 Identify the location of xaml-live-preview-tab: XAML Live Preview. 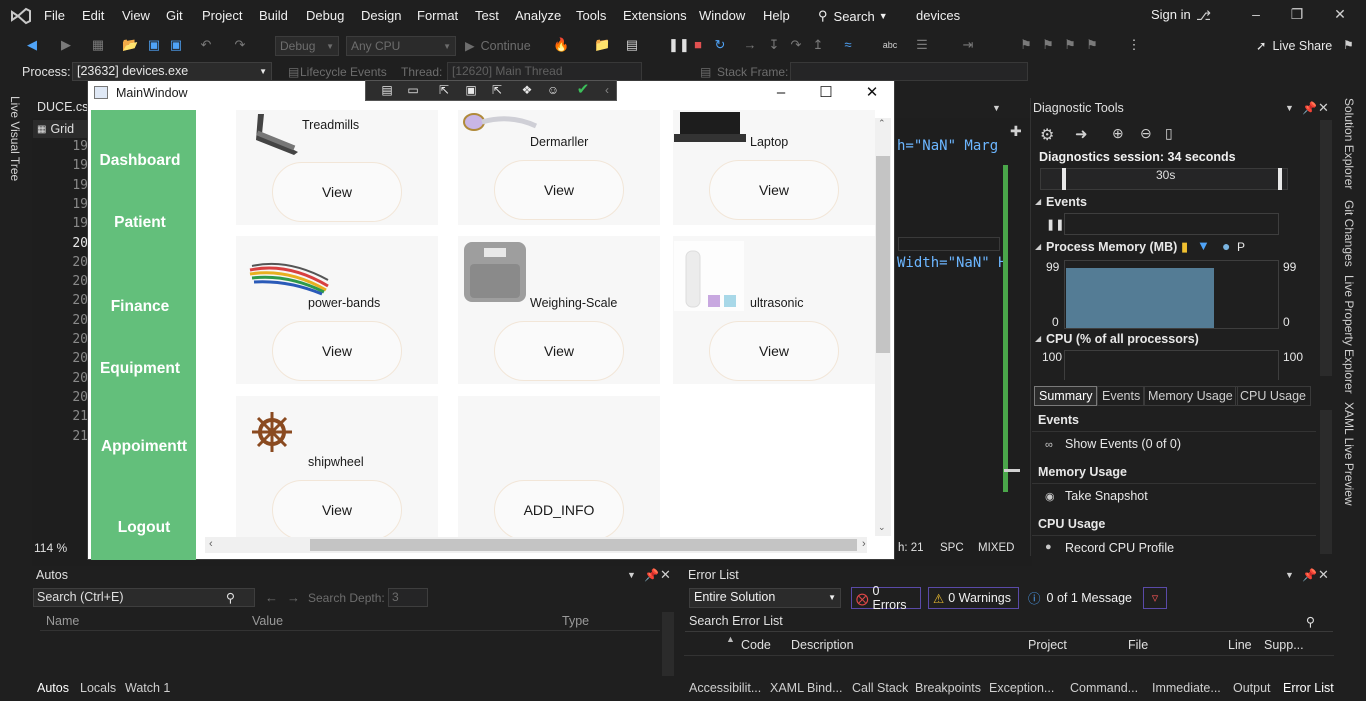
(1349, 454).